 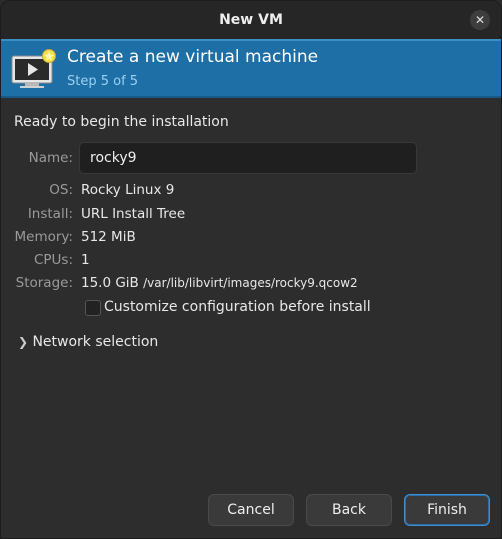 I want to click on titlebar: New VM ✕, so click(x=251, y=20).